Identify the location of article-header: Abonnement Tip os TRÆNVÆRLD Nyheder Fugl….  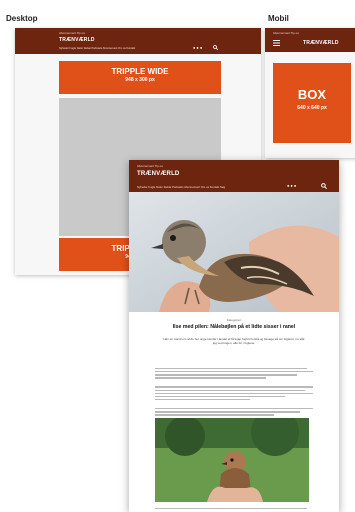
(234, 176).